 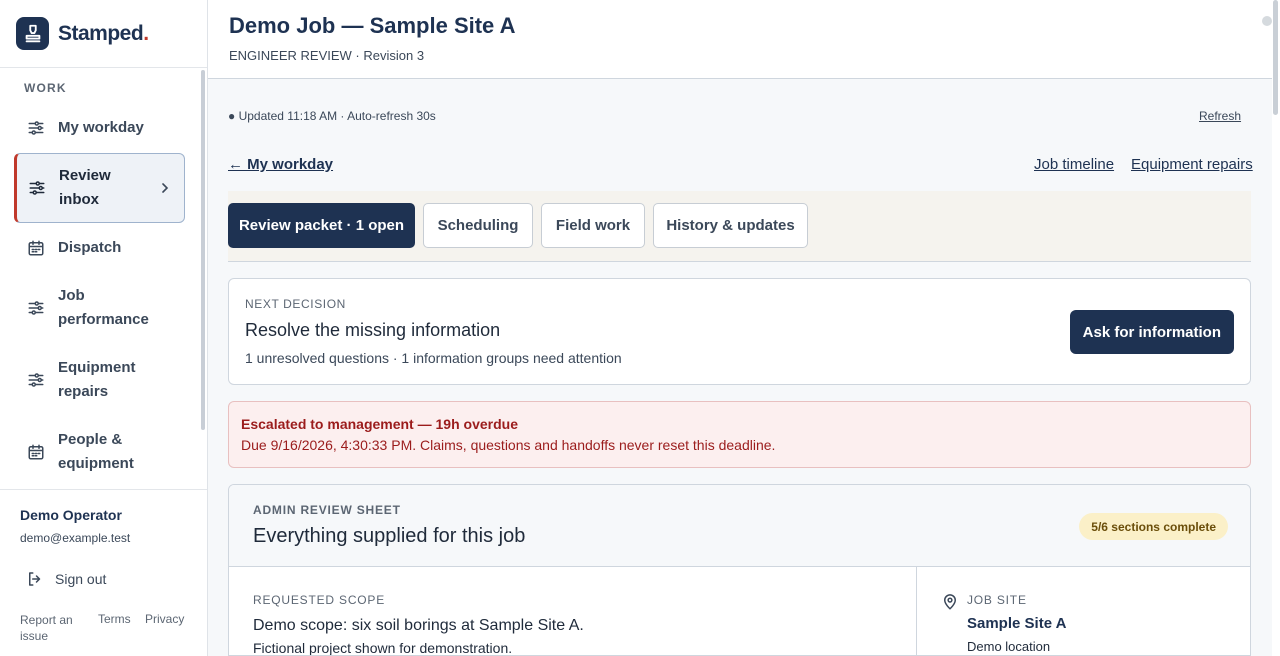 I want to click on scrollbar-thumb, so click(x=1275, y=57).